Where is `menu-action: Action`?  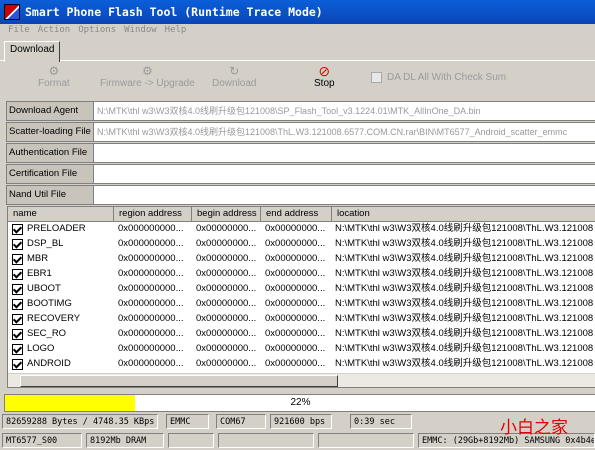
menu-action: Action is located at coordinates (54, 32).